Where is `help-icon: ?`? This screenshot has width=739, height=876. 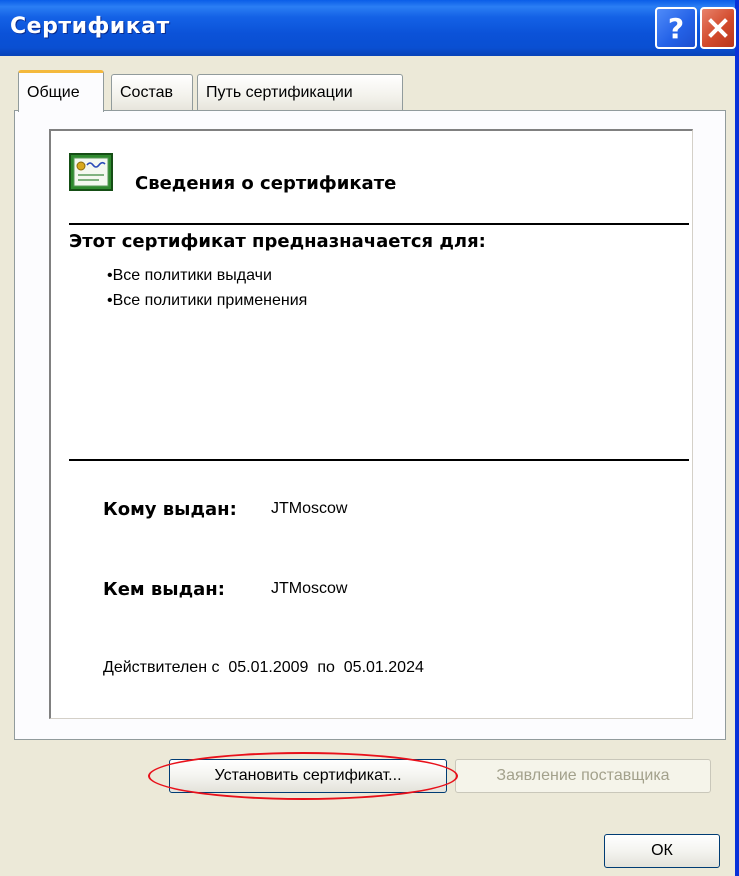 help-icon: ? is located at coordinates (676, 28).